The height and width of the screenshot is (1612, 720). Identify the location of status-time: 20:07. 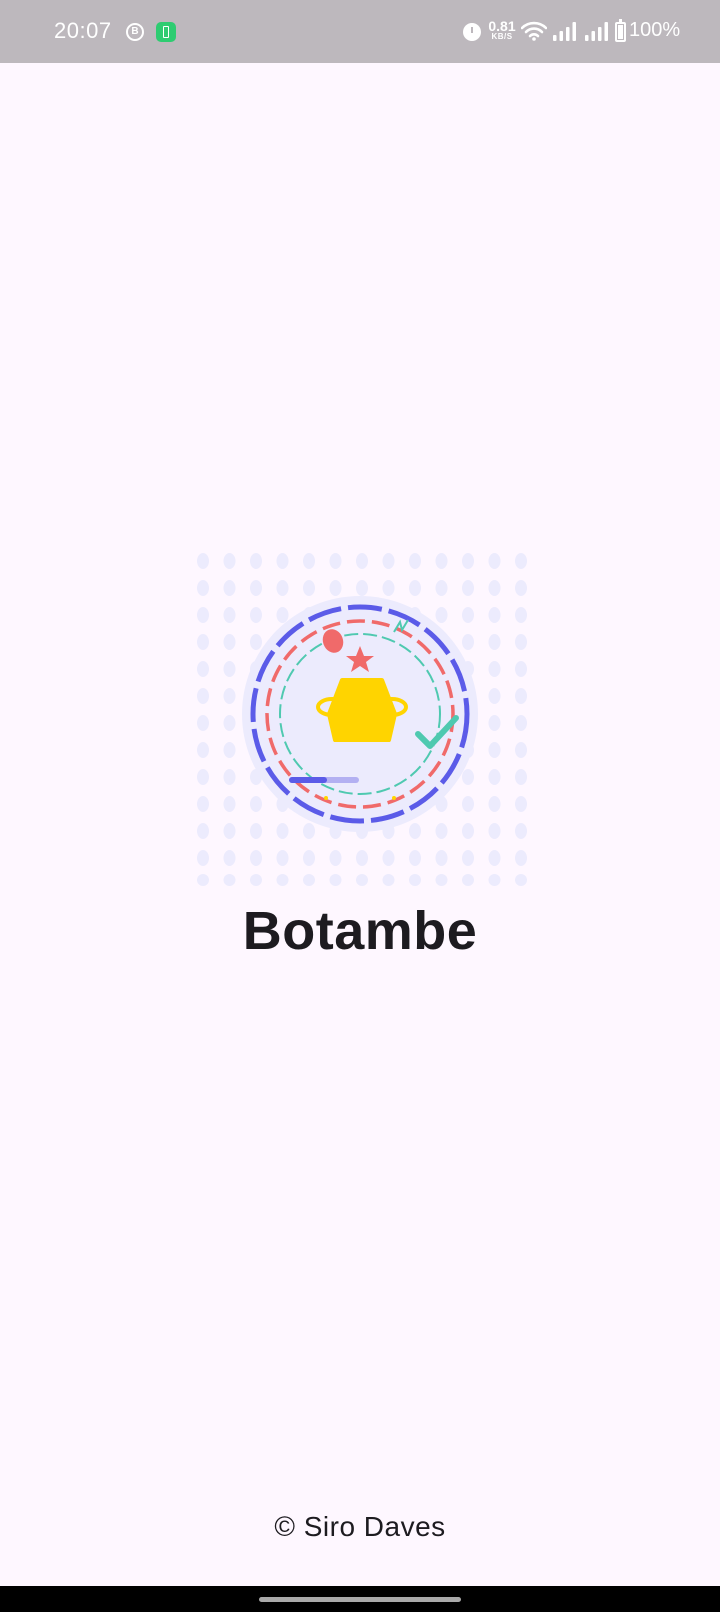
(83, 30).